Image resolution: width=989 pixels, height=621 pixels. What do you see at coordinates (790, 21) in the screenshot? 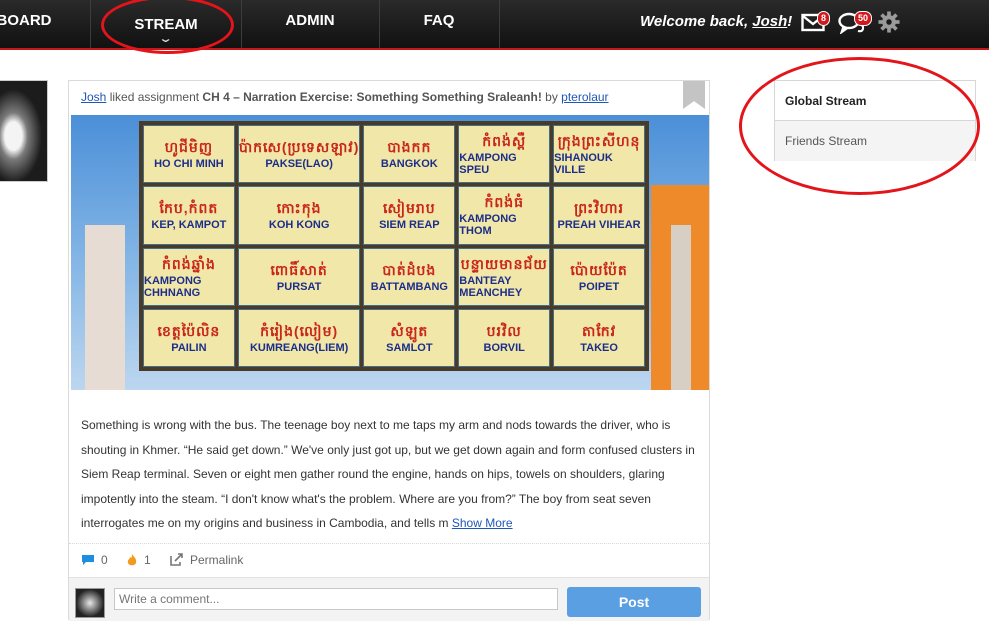
I see `welcome-suffix: !` at bounding box center [790, 21].